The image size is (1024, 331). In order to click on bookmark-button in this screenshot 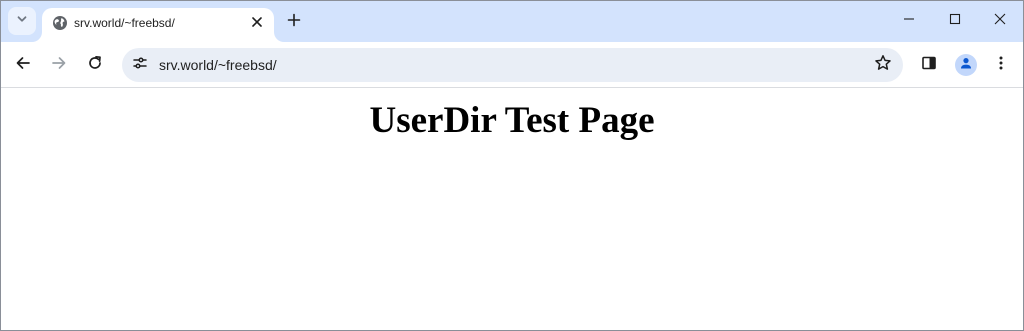, I will do `click(883, 65)`.